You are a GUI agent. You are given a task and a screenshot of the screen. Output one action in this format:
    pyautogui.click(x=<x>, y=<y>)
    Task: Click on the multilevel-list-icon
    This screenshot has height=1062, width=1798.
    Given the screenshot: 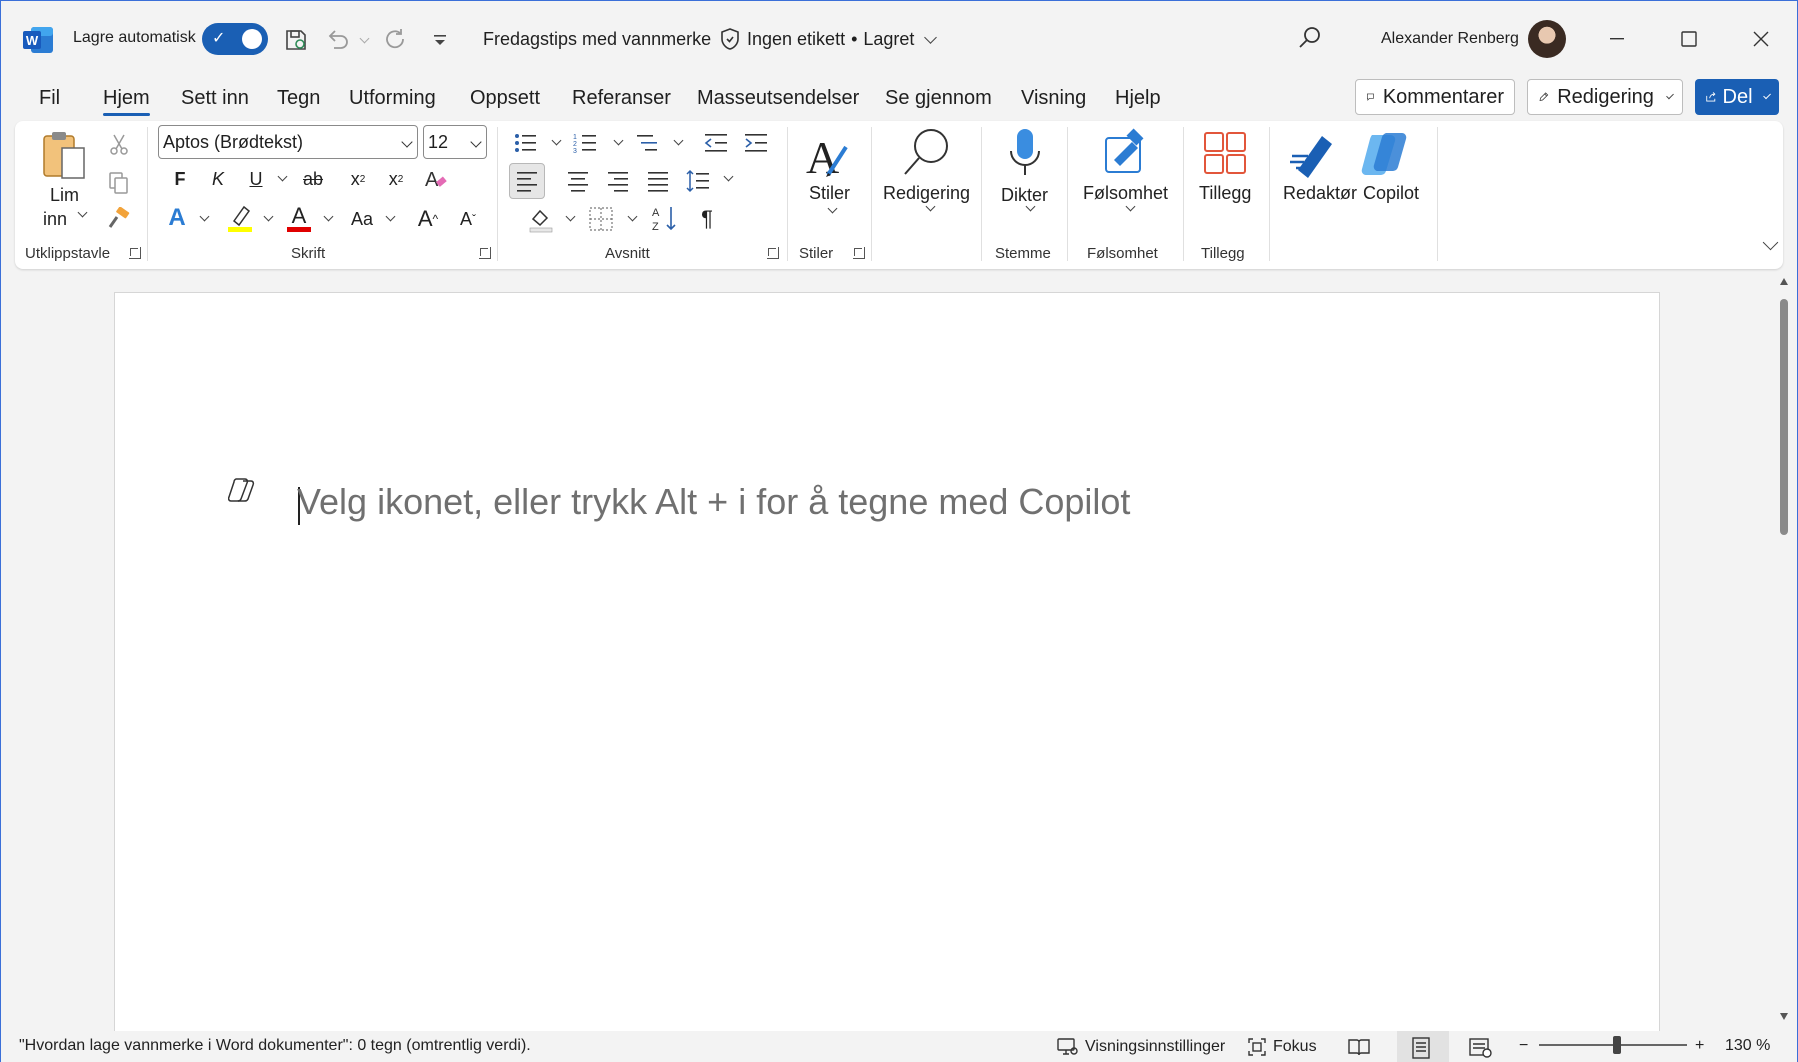 What is the action you would take?
    pyautogui.click(x=648, y=143)
    